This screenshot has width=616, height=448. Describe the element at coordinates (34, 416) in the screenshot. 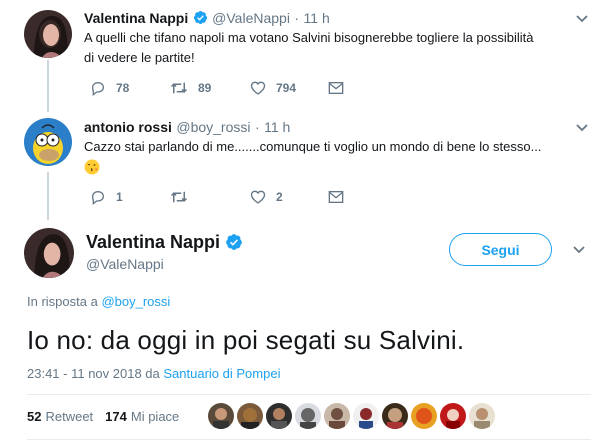

I see `retweet-stat-count: 52` at that location.